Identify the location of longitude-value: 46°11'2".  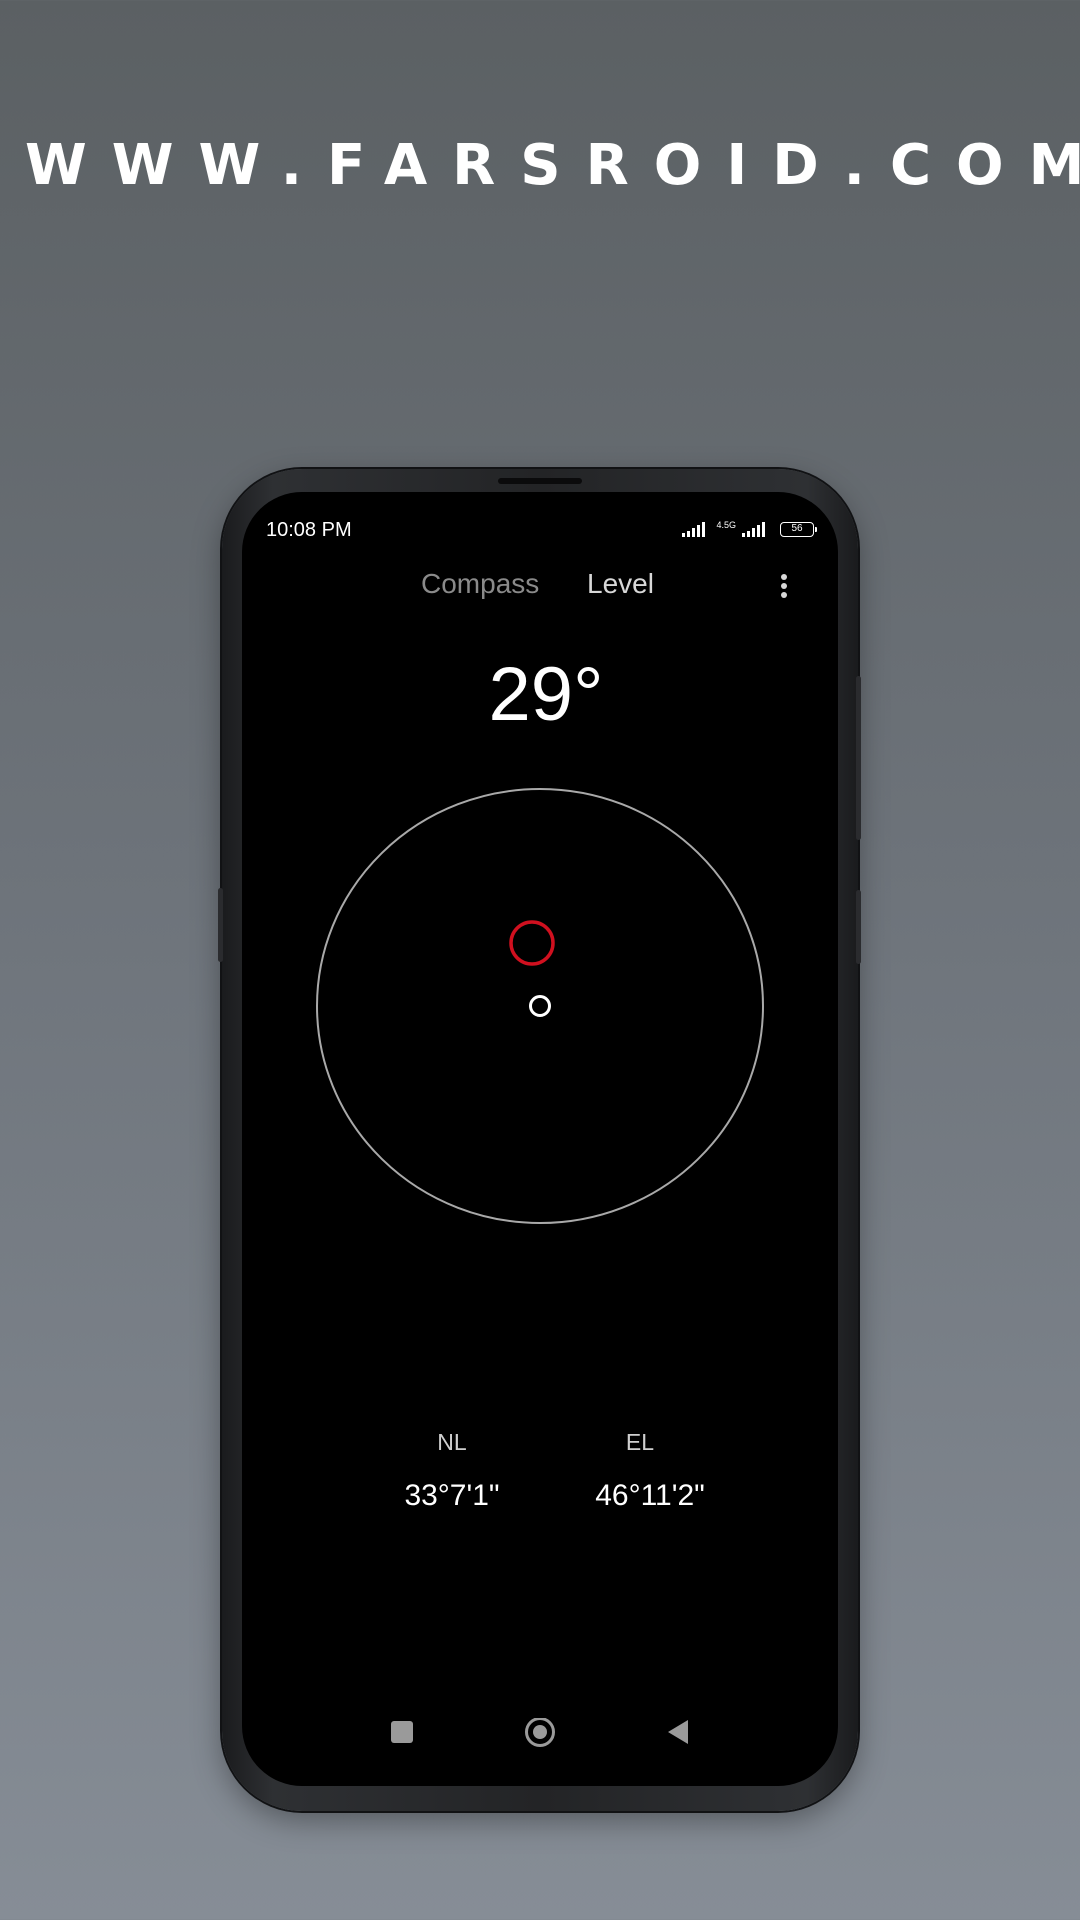
(650, 1495).